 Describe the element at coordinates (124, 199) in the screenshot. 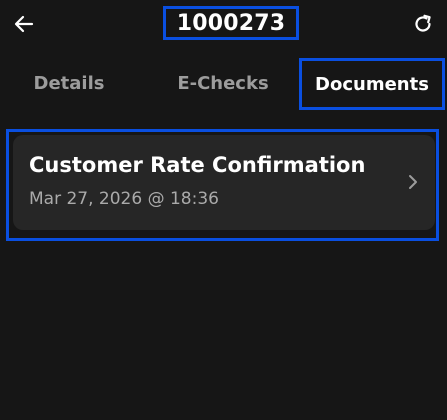

I see `document-date: Mar 27, 2026 @ 18:36` at that location.